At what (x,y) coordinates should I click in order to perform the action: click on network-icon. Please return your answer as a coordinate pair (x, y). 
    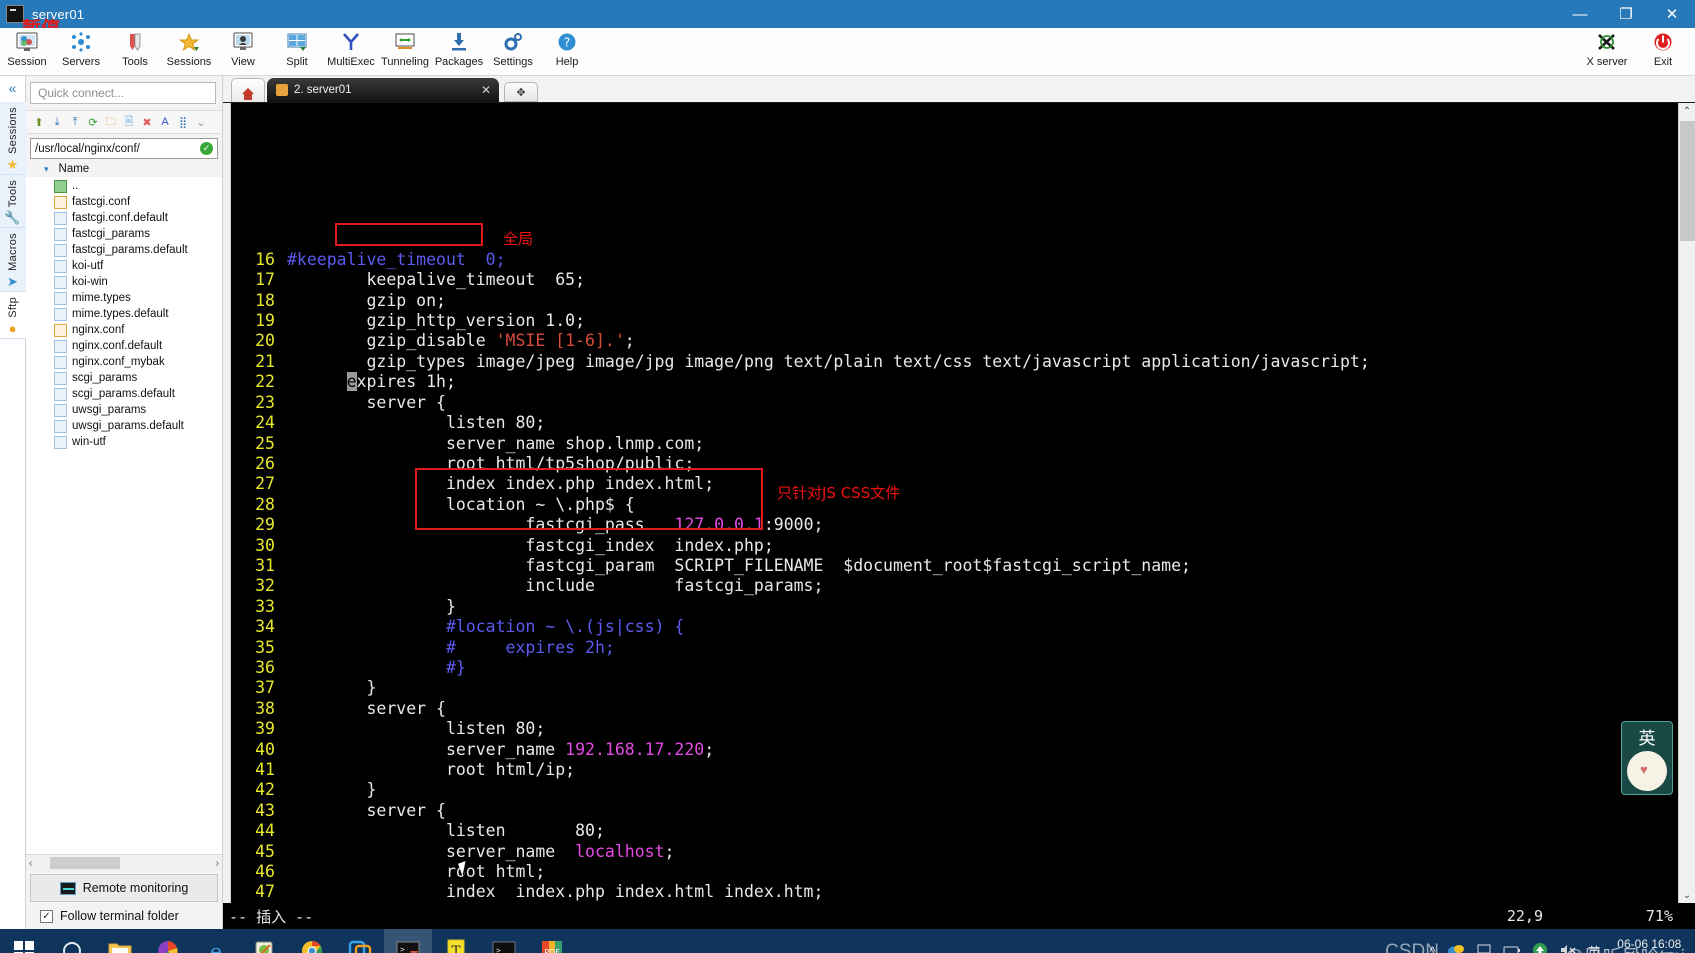
    Looking at the image, I should click on (1484, 948).